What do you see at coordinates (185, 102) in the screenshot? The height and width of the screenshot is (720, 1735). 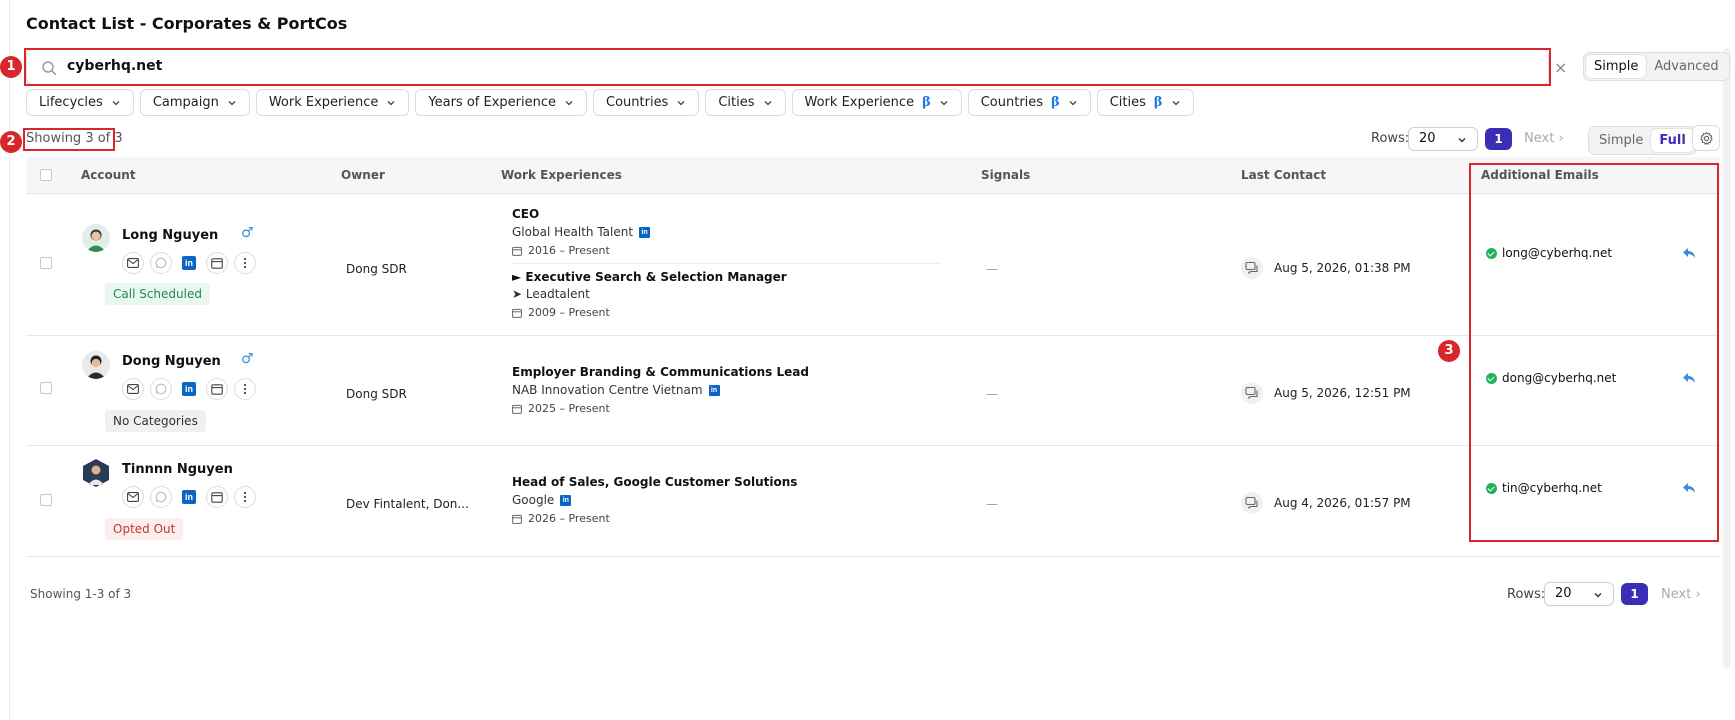 I see `filter-label: Campaign` at bounding box center [185, 102].